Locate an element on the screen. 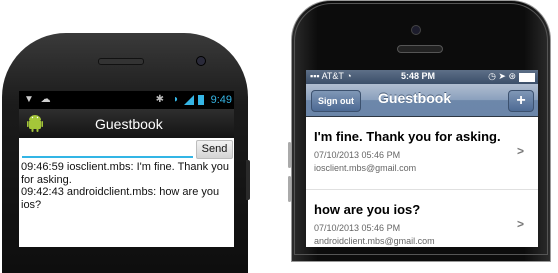  message-input is located at coordinates (107, 149).